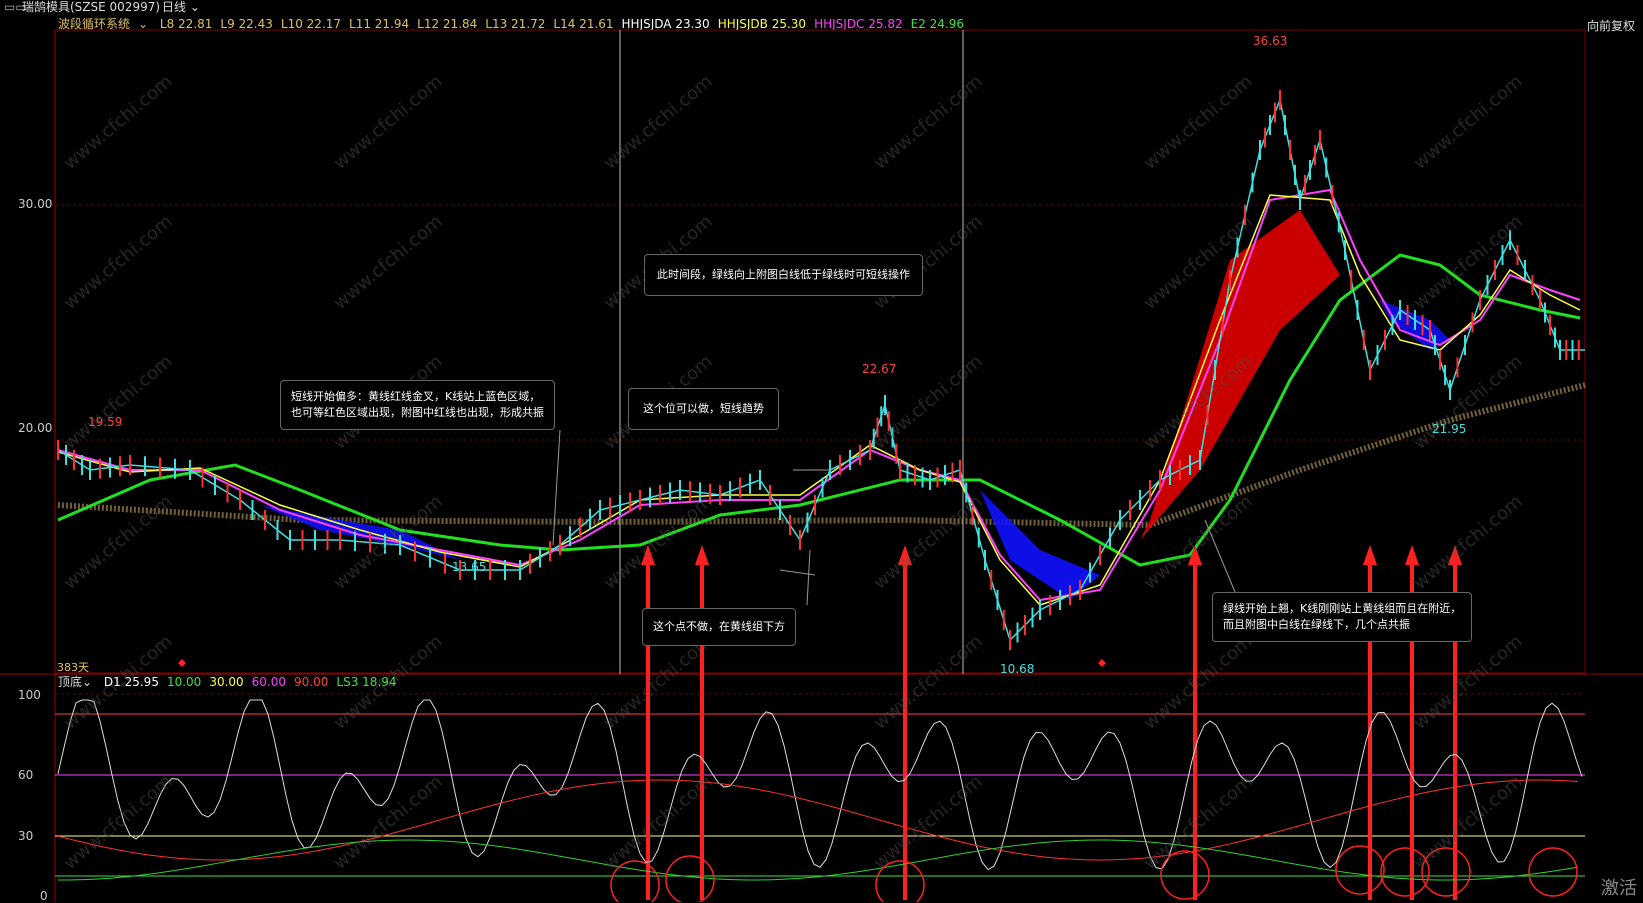  What do you see at coordinates (469, 567) in the screenshot?
I see `price-label: 13.65` at bounding box center [469, 567].